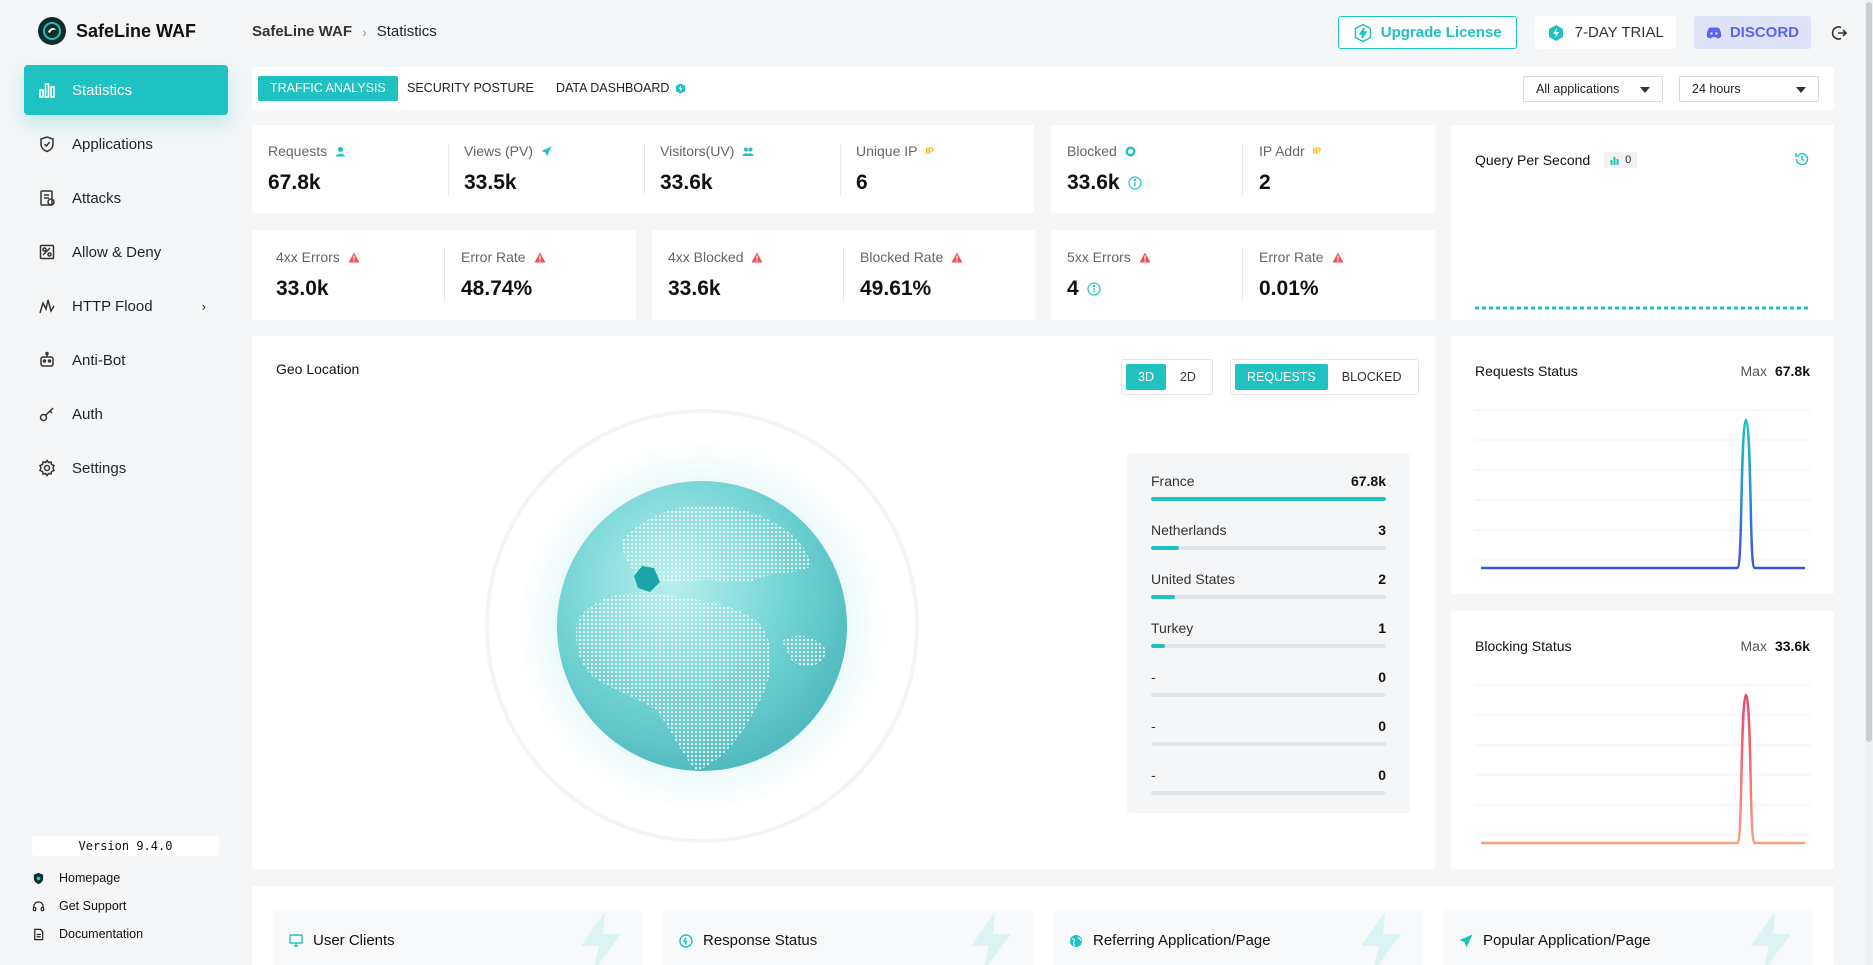  What do you see at coordinates (87, 878) in the screenshot?
I see `homepage-link: Homepage` at bounding box center [87, 878].